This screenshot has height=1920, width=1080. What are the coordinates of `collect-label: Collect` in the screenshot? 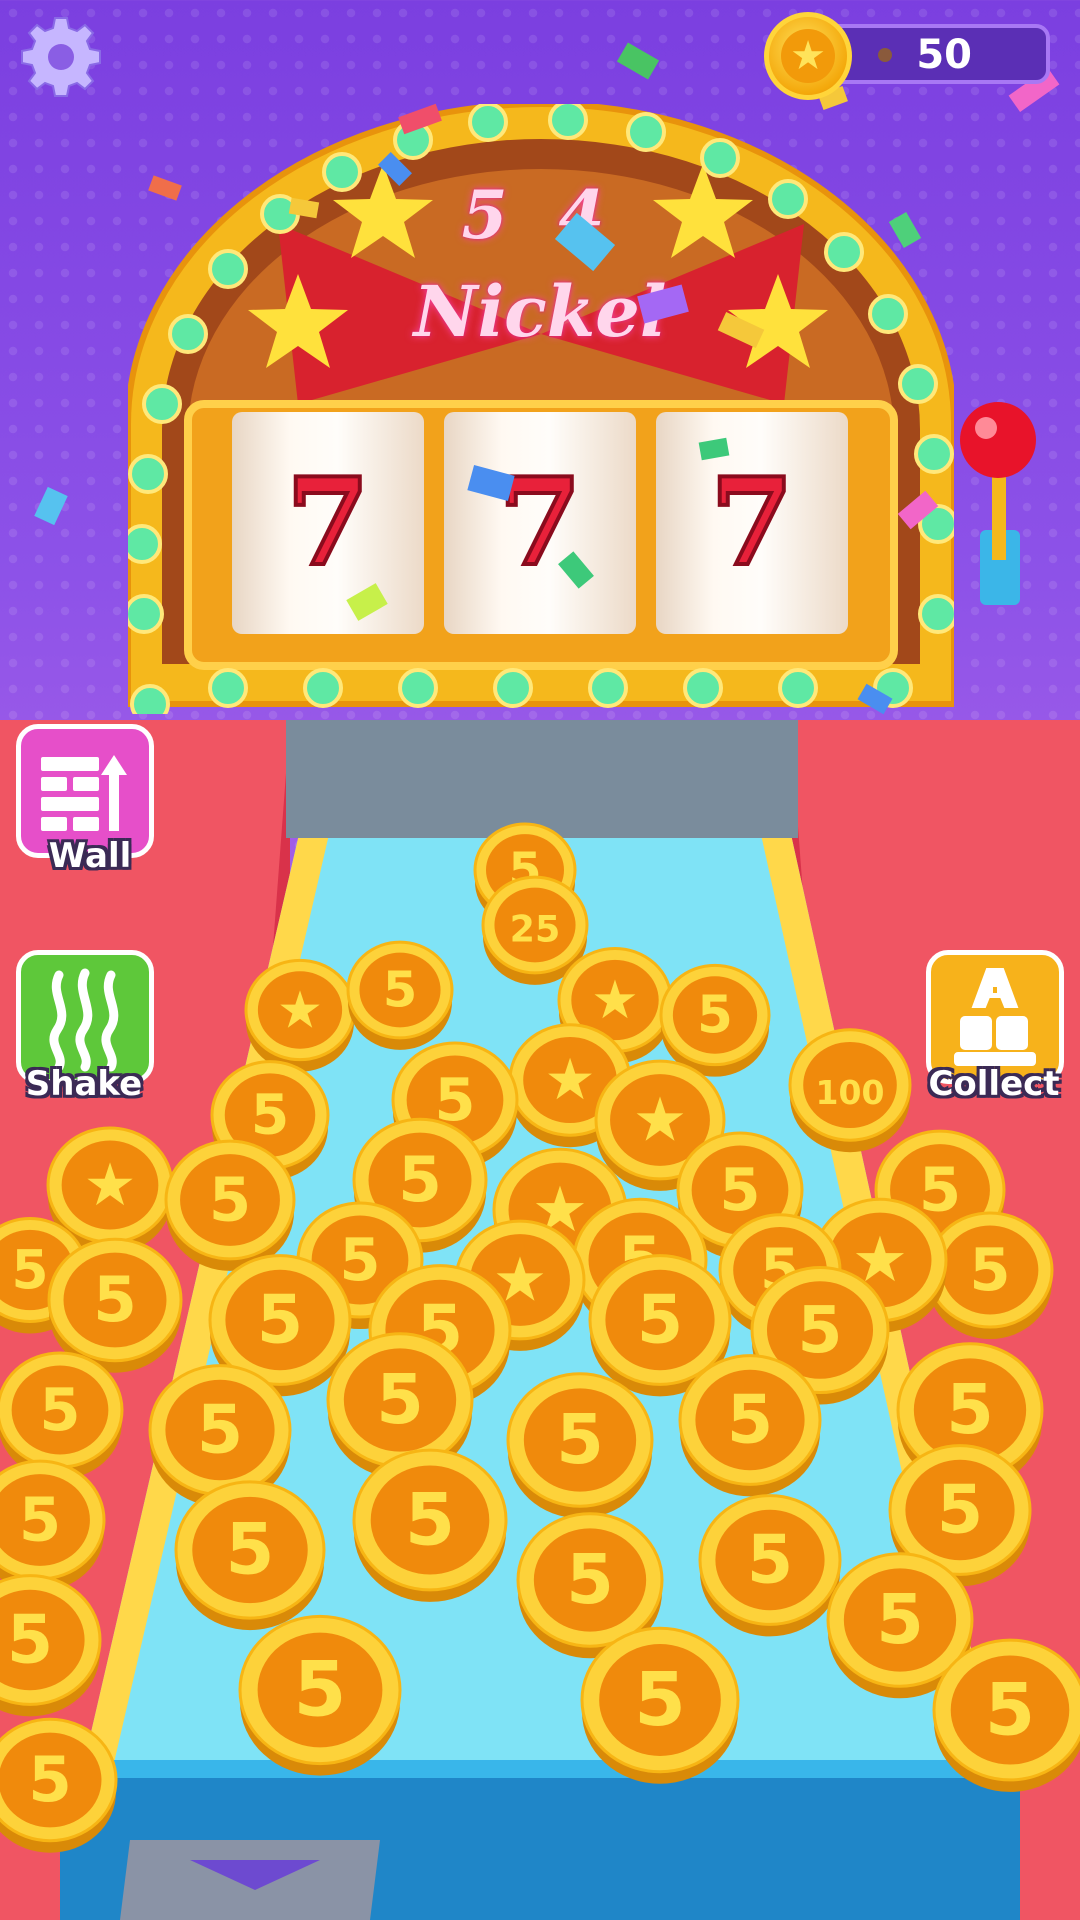 It's located at (994, 1084).